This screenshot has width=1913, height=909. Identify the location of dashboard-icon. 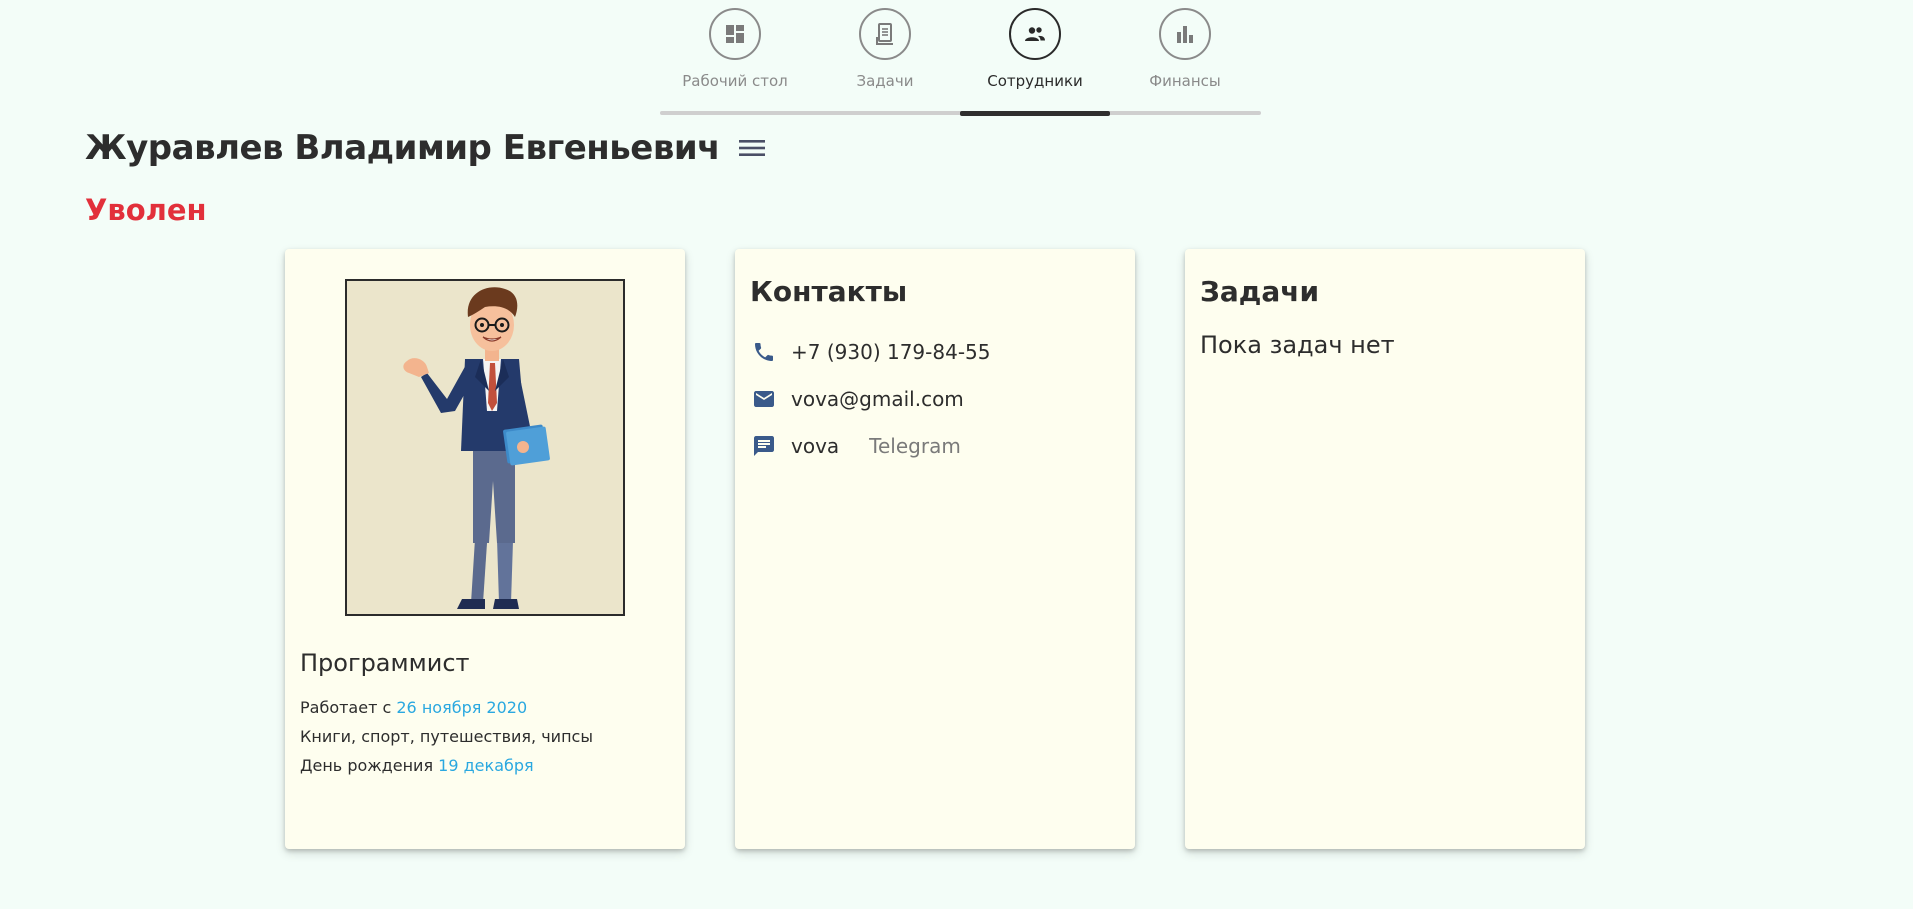
(735, 34).